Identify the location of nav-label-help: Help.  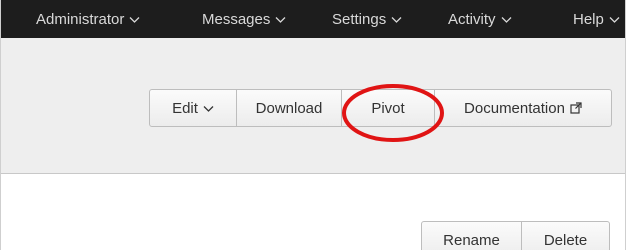
(588, 19).